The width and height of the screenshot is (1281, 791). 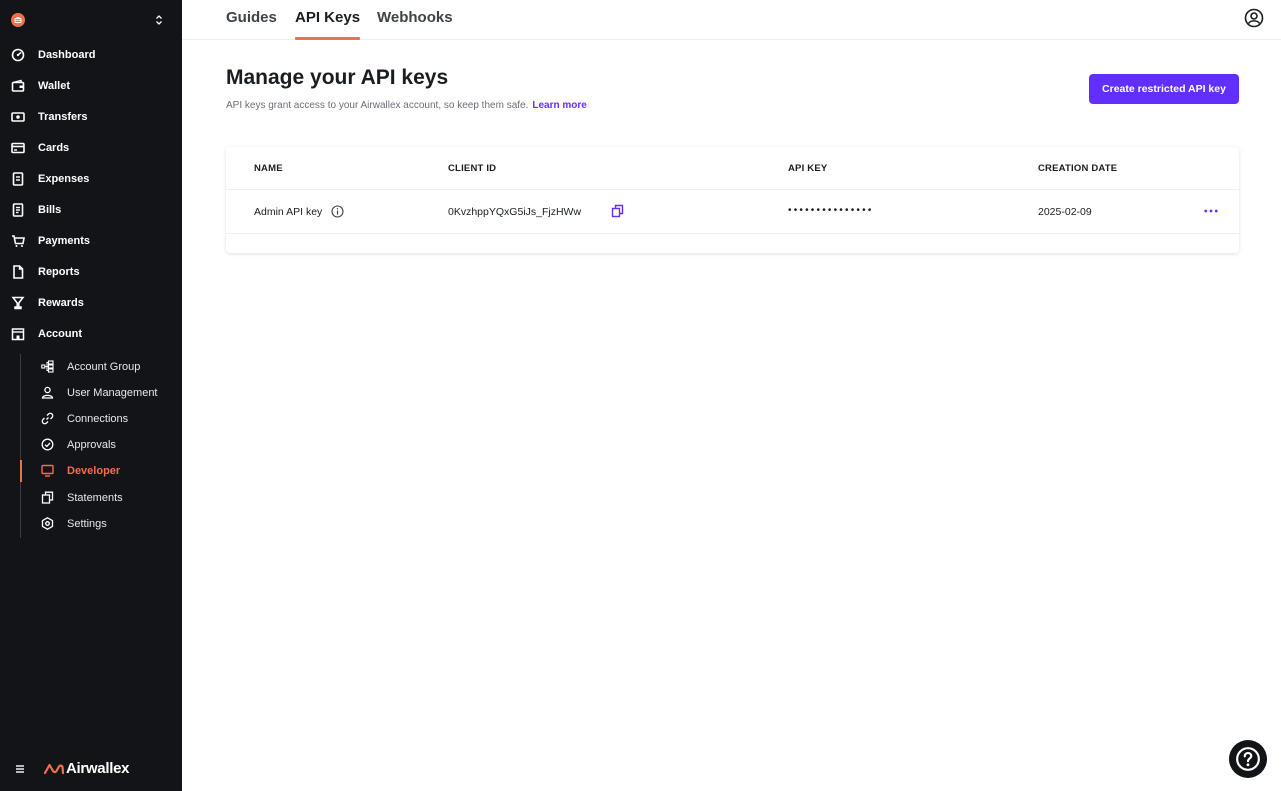 I want to click on user-icon, so click(x=47, y=392).